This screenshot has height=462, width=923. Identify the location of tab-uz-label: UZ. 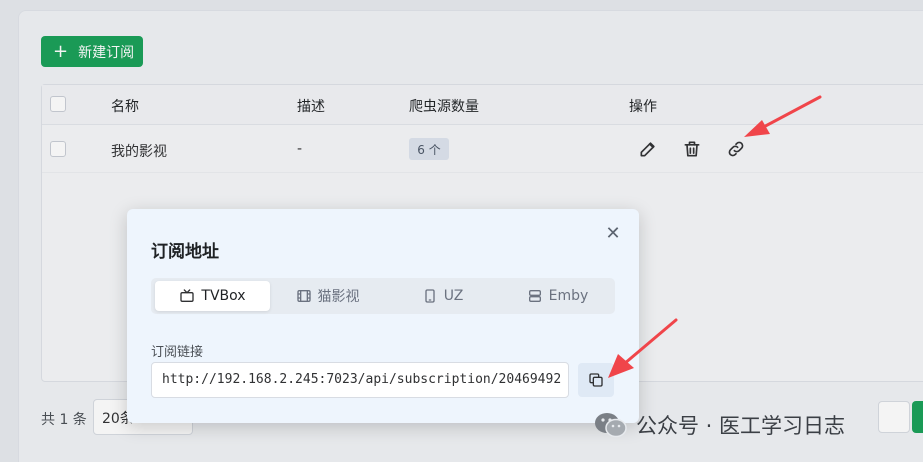
(453, 296).